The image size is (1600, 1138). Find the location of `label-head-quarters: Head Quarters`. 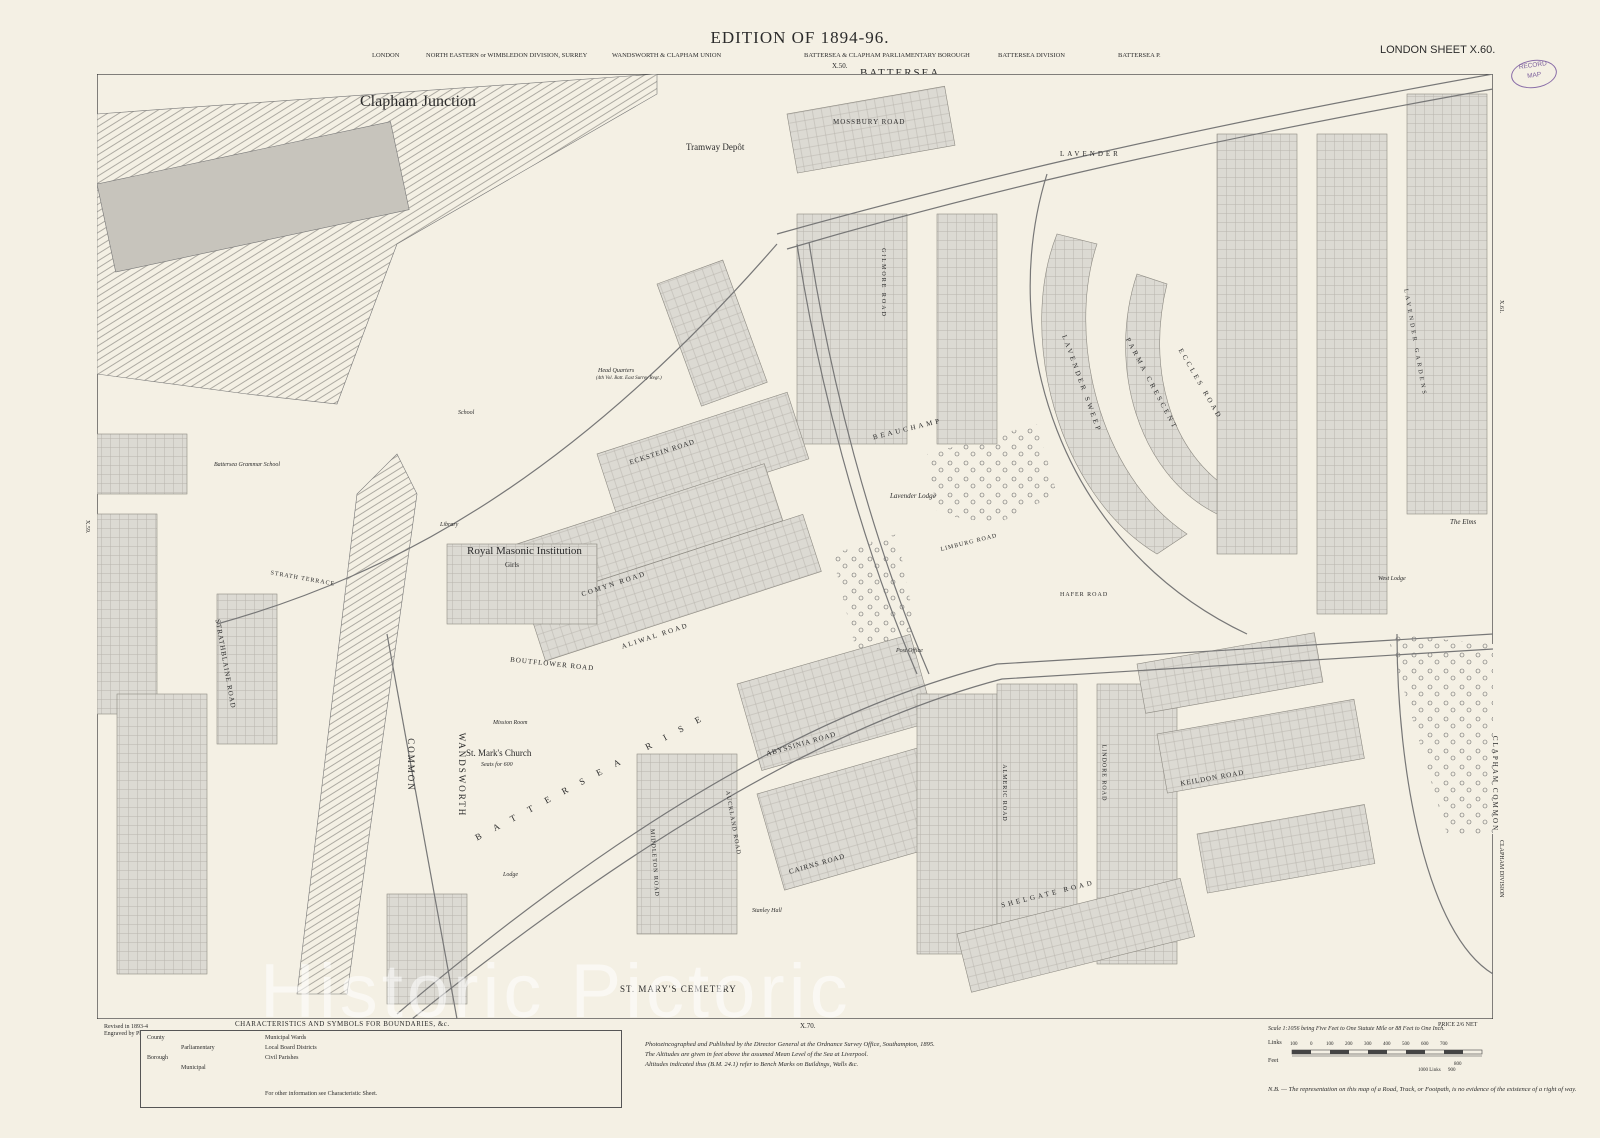

label-head-quarters: Head Quarters is located at coordinates (616, 371).